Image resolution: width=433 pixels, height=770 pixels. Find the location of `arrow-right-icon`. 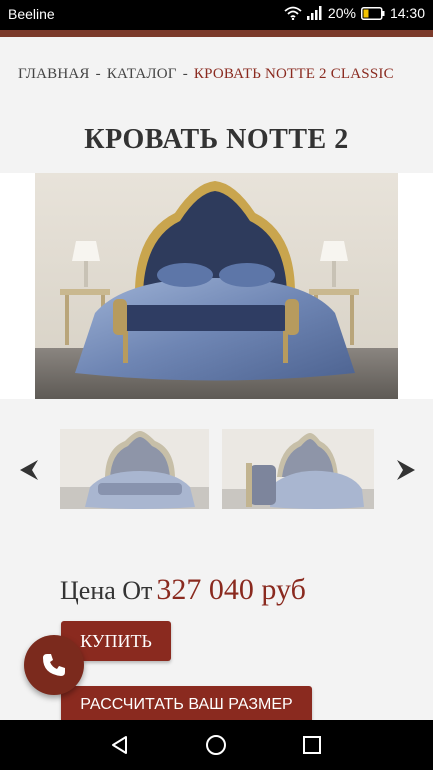

arrow-right-icon is located at coordinates (406, 470).